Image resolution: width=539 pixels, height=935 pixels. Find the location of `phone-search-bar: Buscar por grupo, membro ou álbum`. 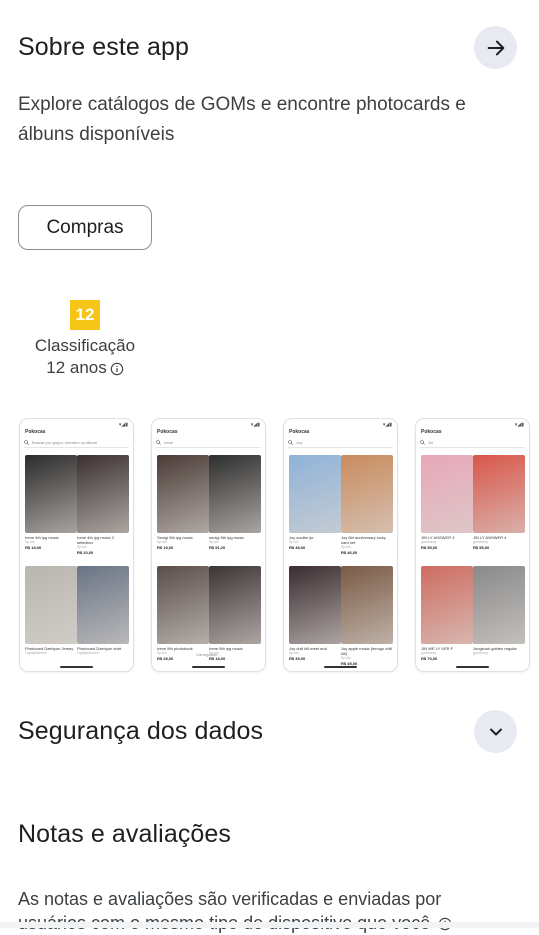

phone-search-bar: Buscar por grupo, membro ou álbum is located at coordinates (76, 442).